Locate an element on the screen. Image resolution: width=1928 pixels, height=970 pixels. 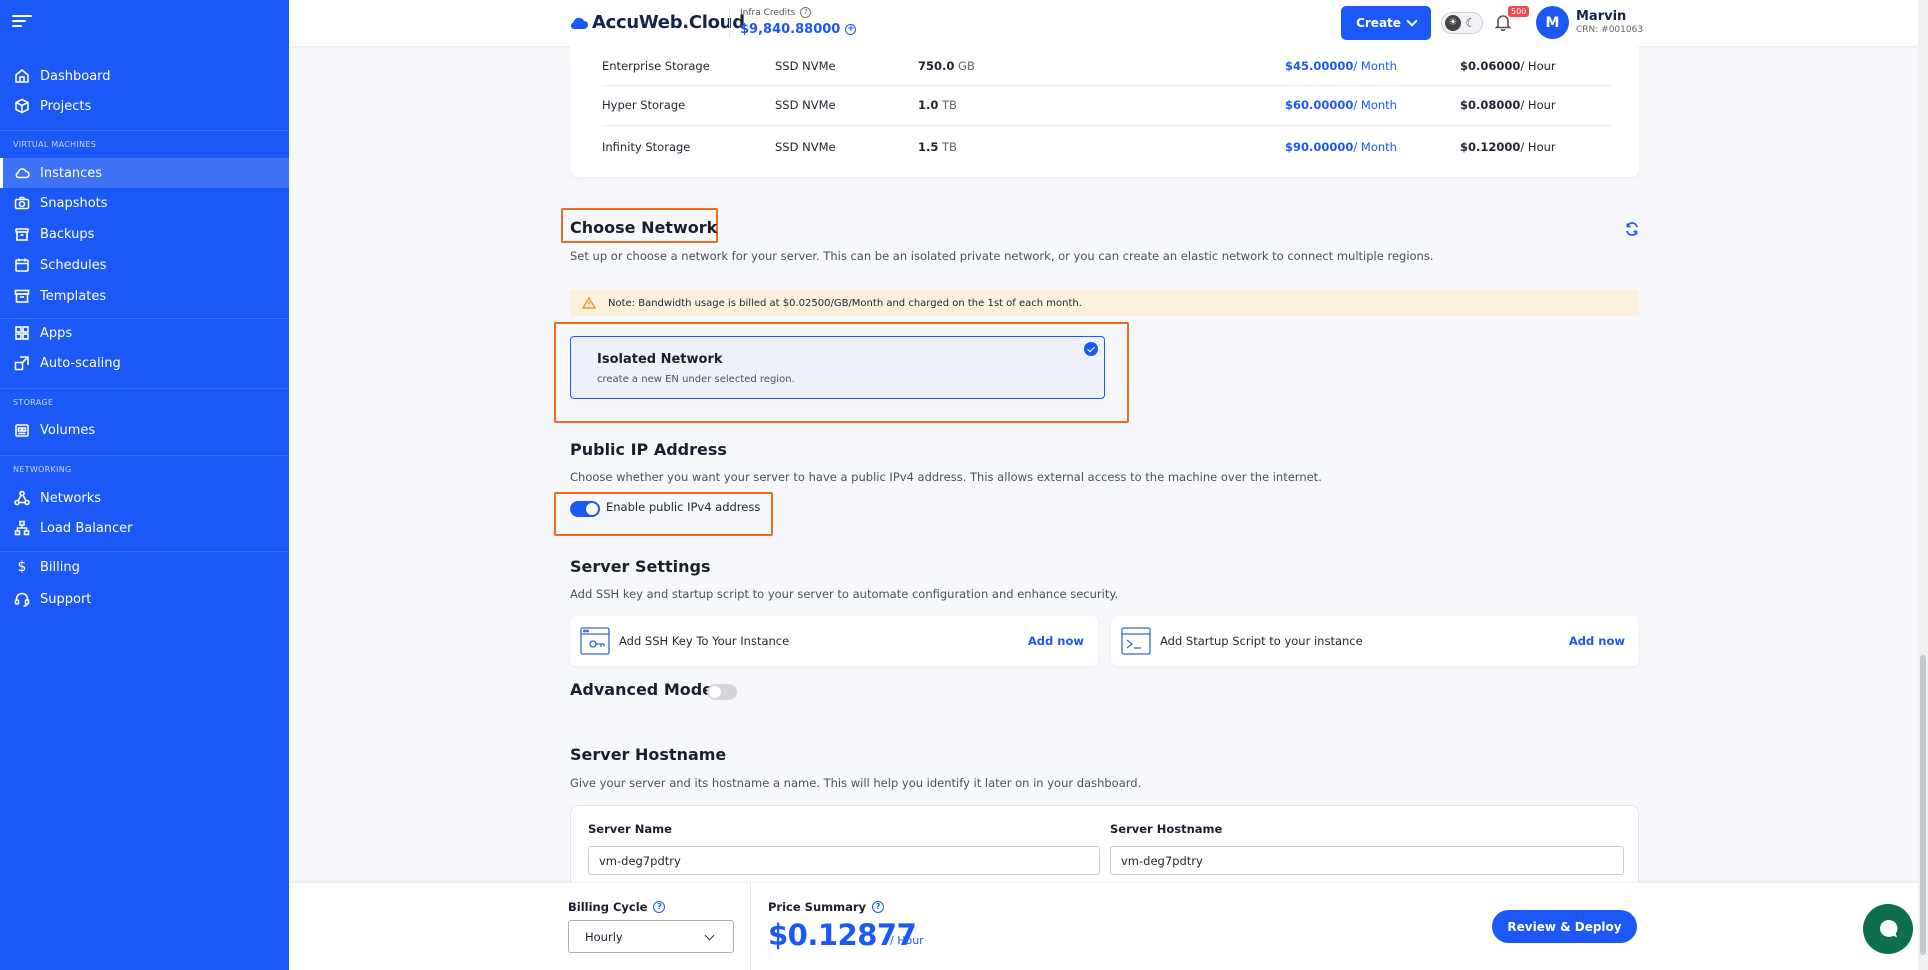
review-deploy-button: Review & Deploy is located at coordinates (1564, 926).